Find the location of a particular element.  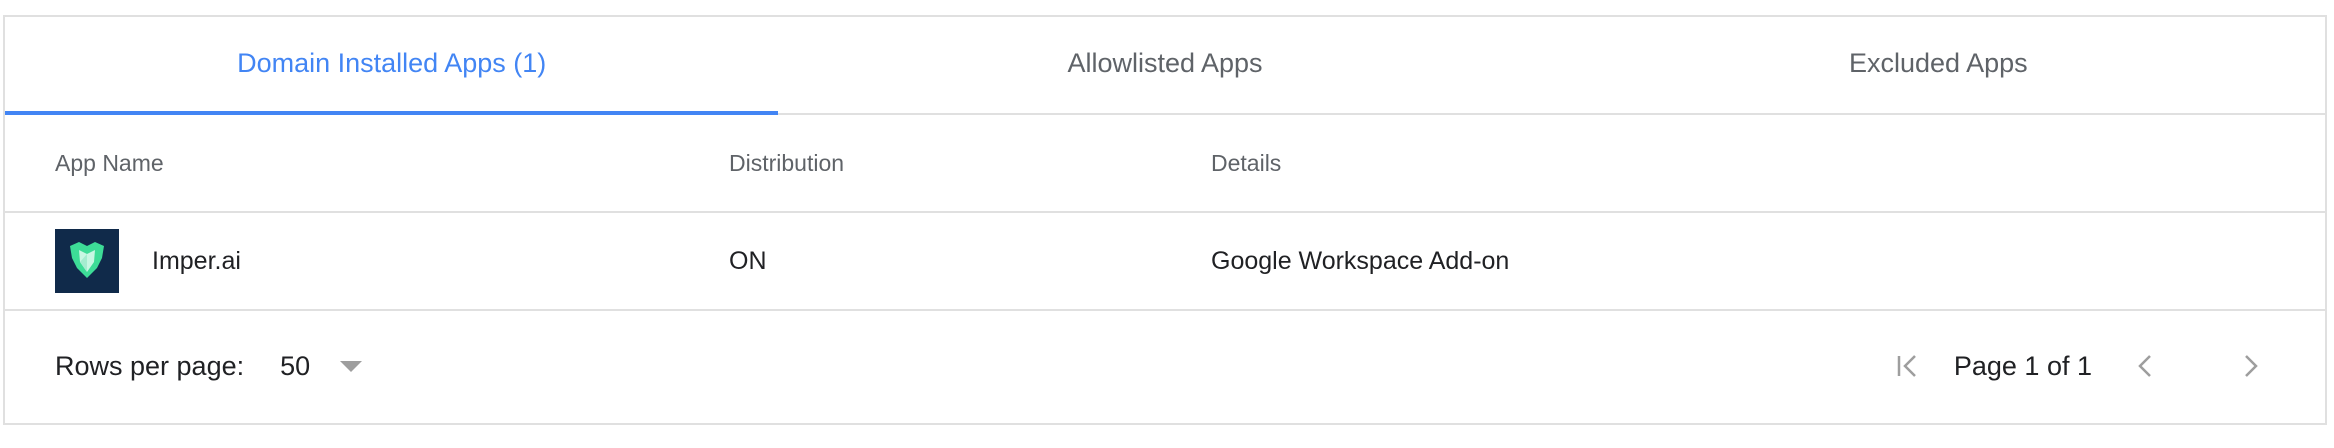

chevron-left-icon is located at coordinates (2144, 366).